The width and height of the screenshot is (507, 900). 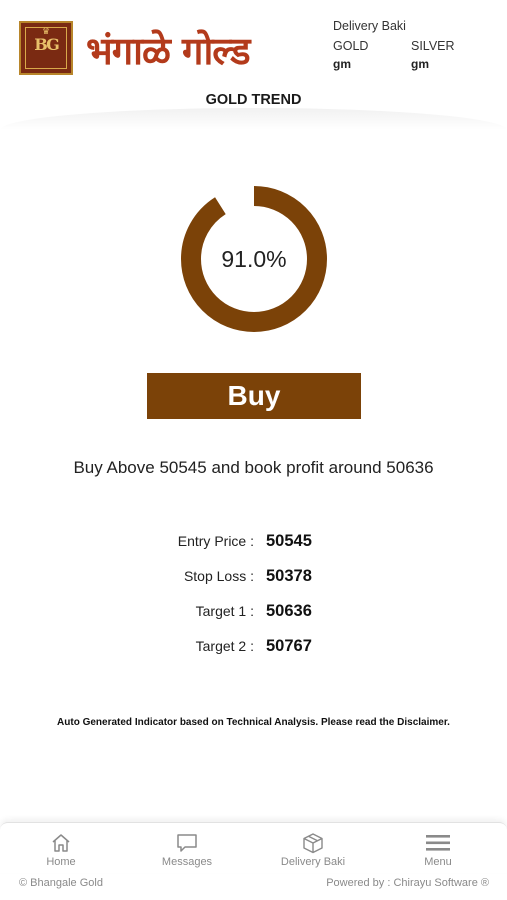 I want to click on page-title: GOLD TREND, so click(x=253, y=100).